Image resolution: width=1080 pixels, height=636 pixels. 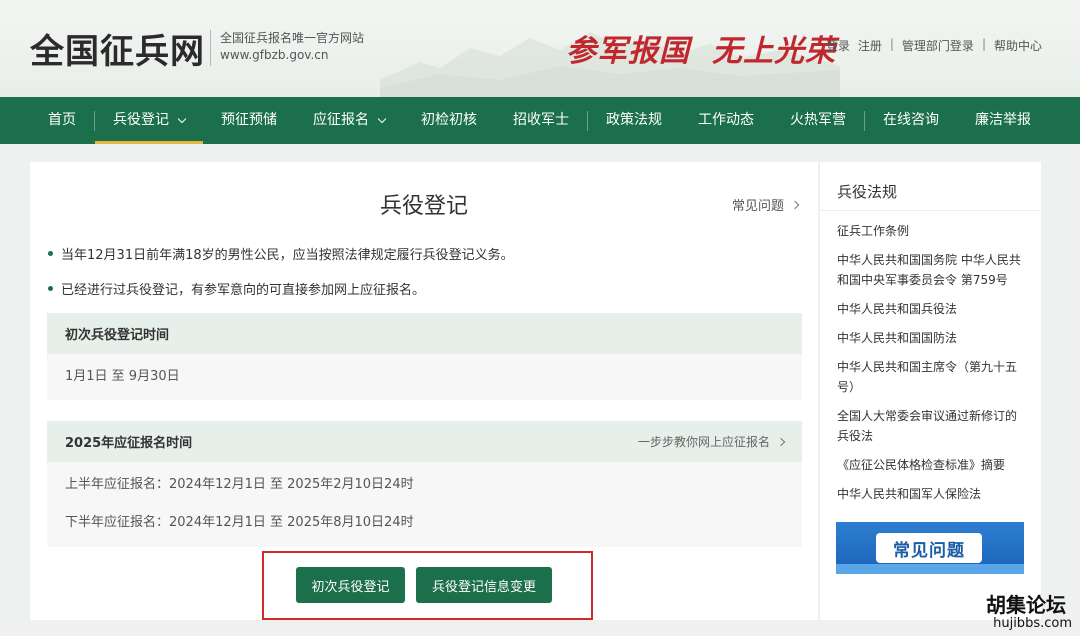 I want to click on law-link: 中华人民共和国兵役法, so click(x=930, y=309).